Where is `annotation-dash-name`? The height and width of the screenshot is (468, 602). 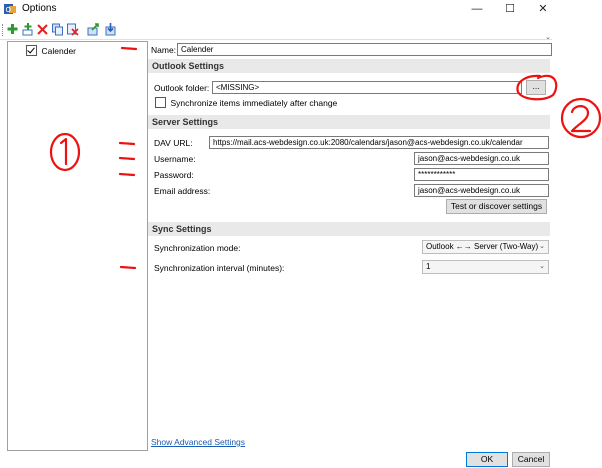 annotation-dash-name is located at coordinates (129, 48).